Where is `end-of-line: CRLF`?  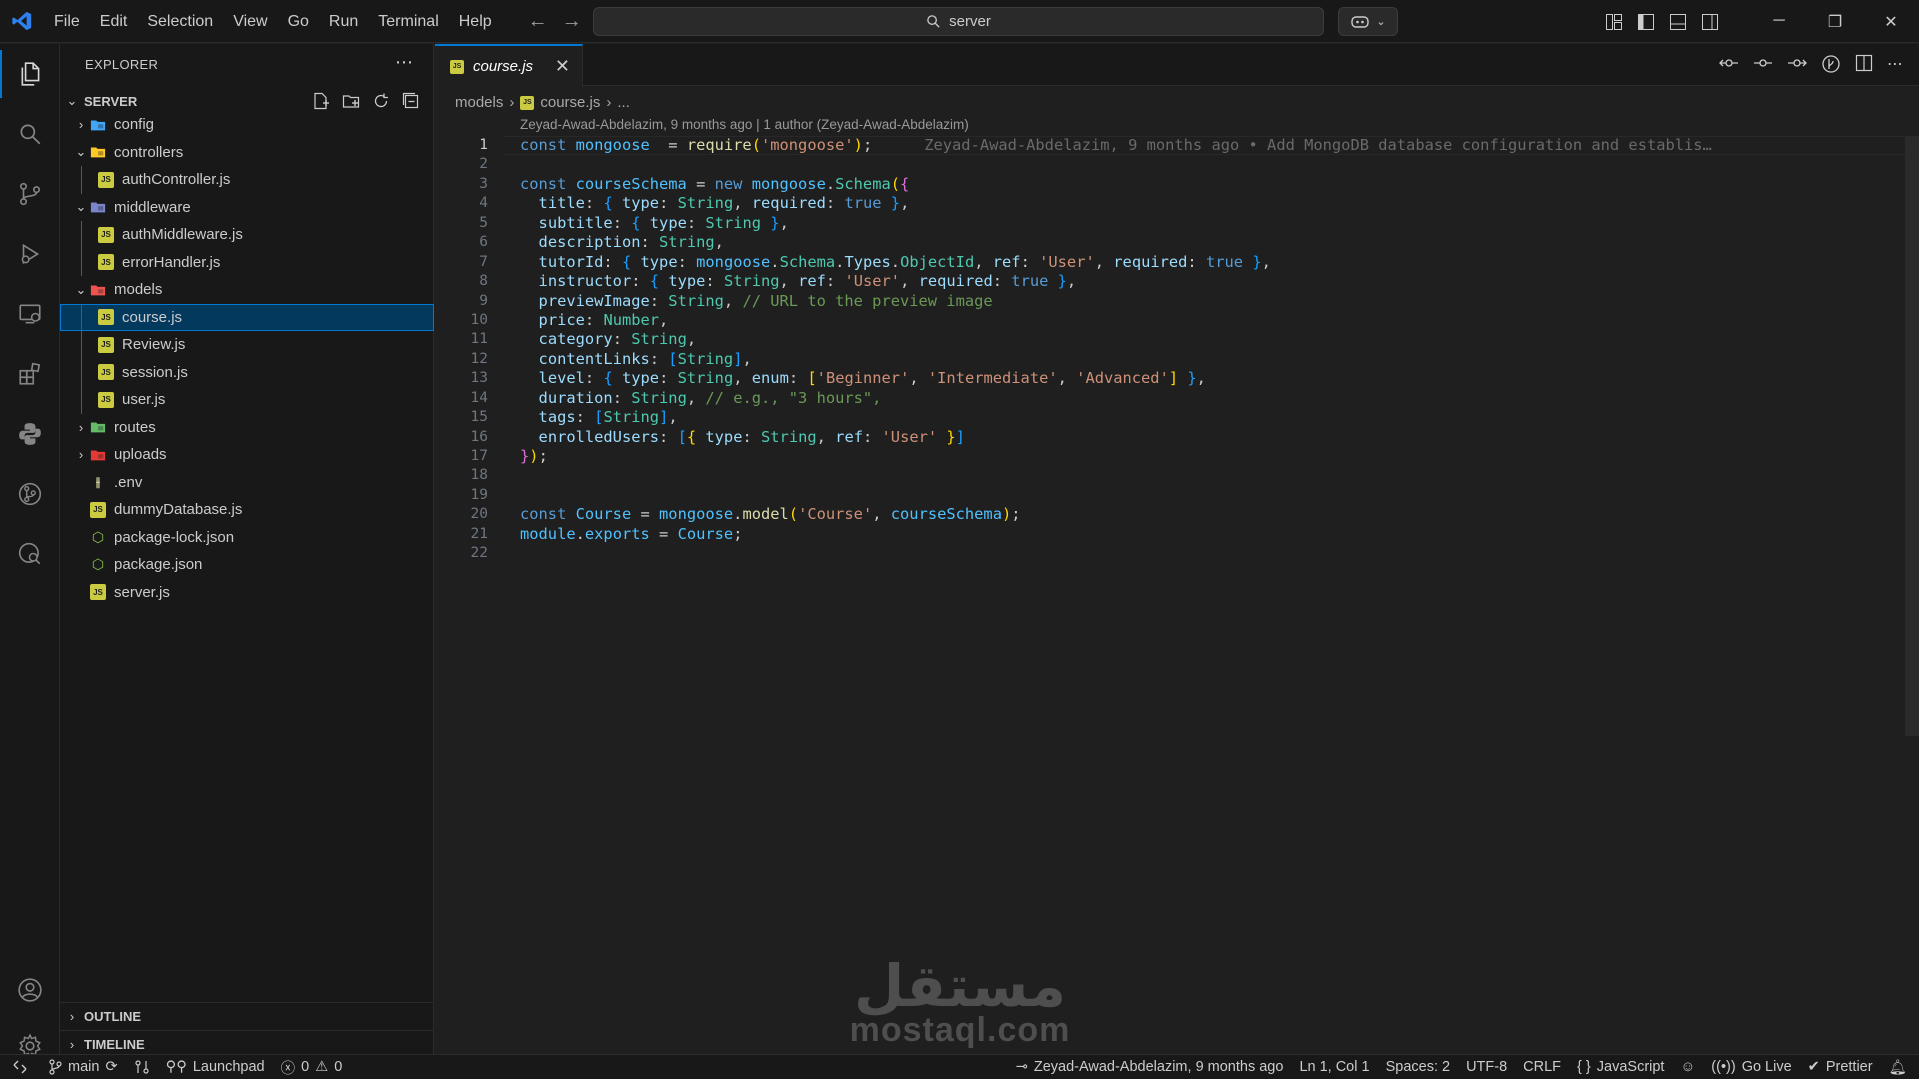
end-of-line: CRLF is located at coordinates (1542, 1067).